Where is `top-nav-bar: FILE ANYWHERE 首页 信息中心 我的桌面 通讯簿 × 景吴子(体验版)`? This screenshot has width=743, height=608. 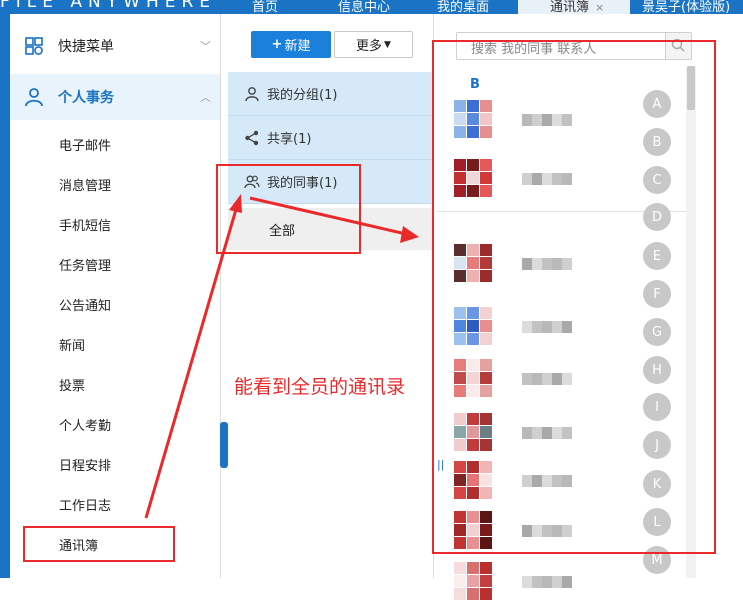
top-nav-bar: FILE ANYWHERE 首页 信息中心 我的桌面 通讯簿 × 景吴子(体验版) is located at coordinates (371, 7).